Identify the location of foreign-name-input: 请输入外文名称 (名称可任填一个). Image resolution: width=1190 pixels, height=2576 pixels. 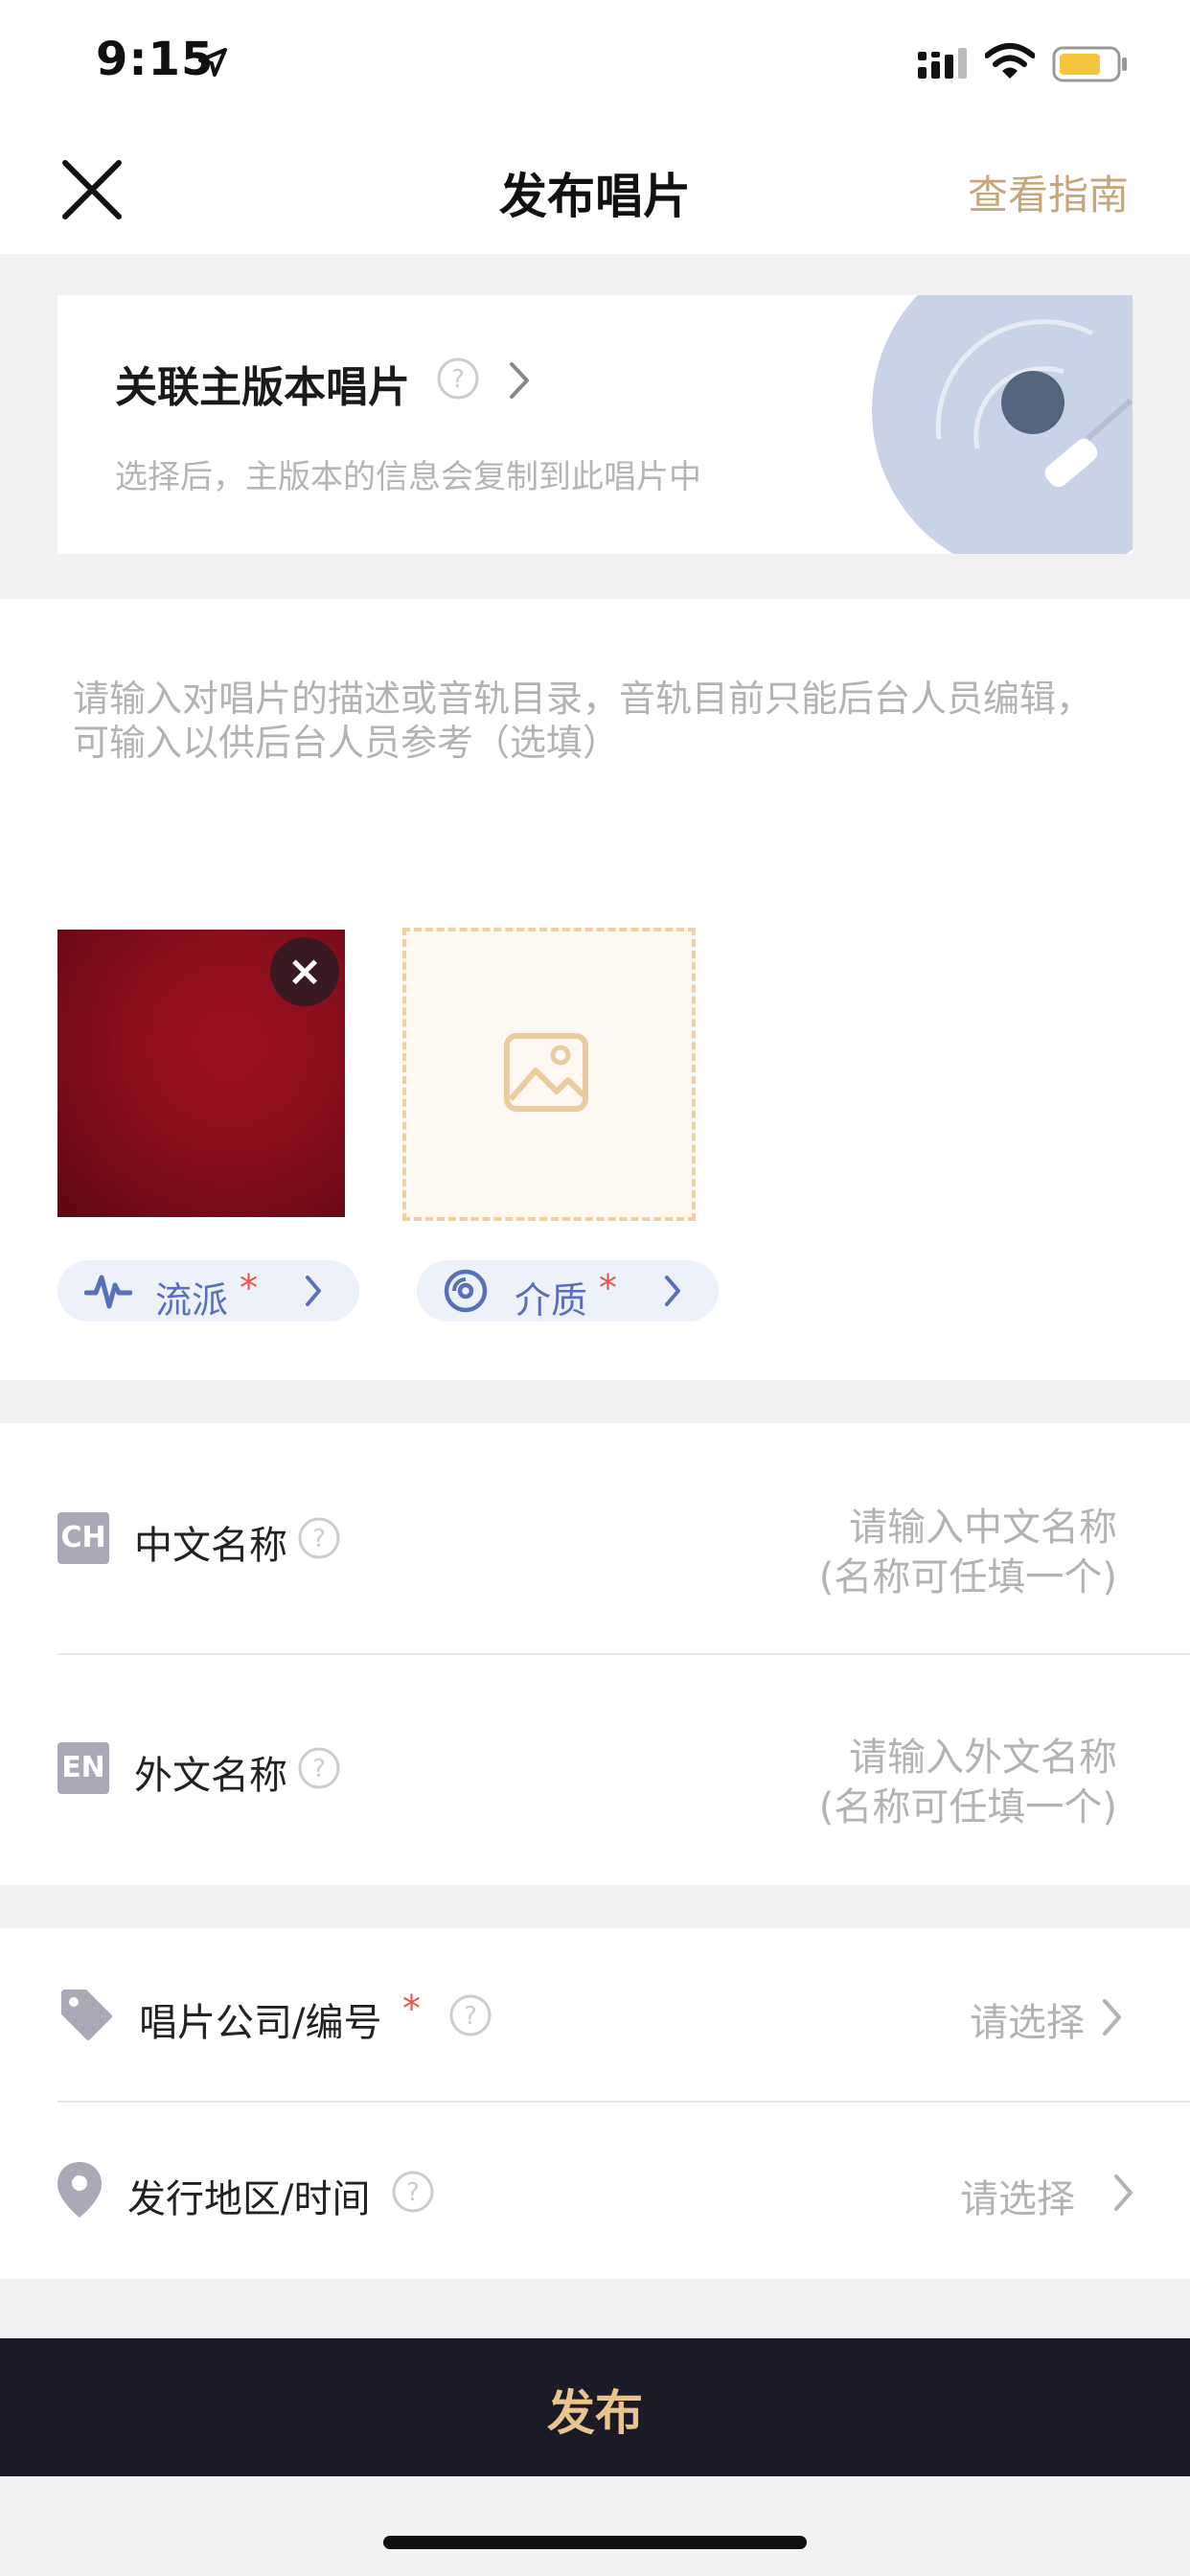
(878, 1782).